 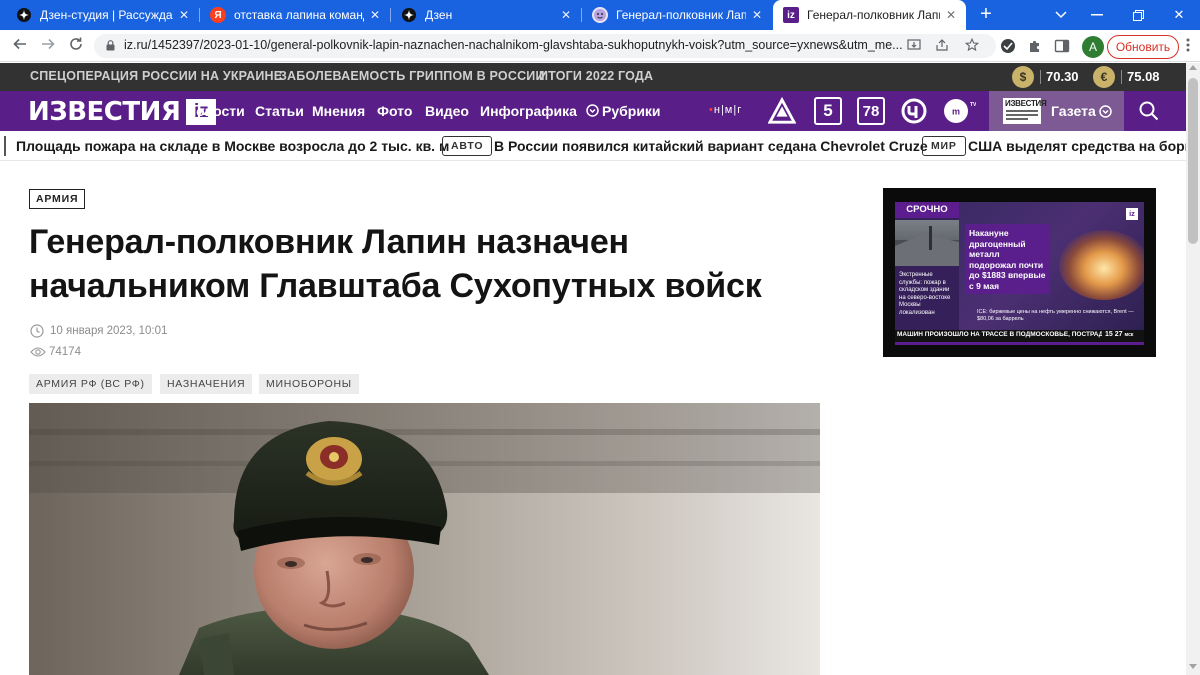 What do you see at coordinates (1188, 47) in the screenshot?
I see `browser-menu-icon` at bounding box center [1188, 47].